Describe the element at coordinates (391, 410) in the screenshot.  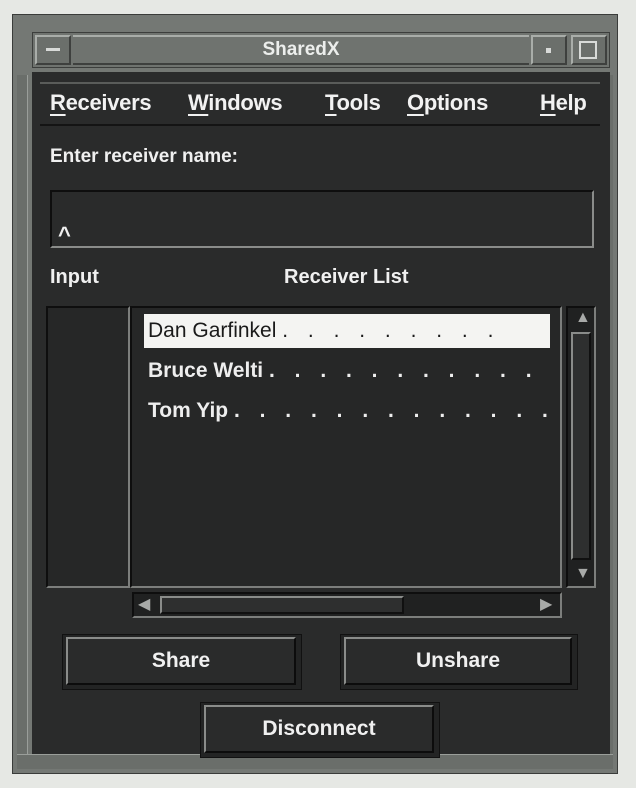
I see `leader-dots: . . . . . . . . . . . . .` at that location.